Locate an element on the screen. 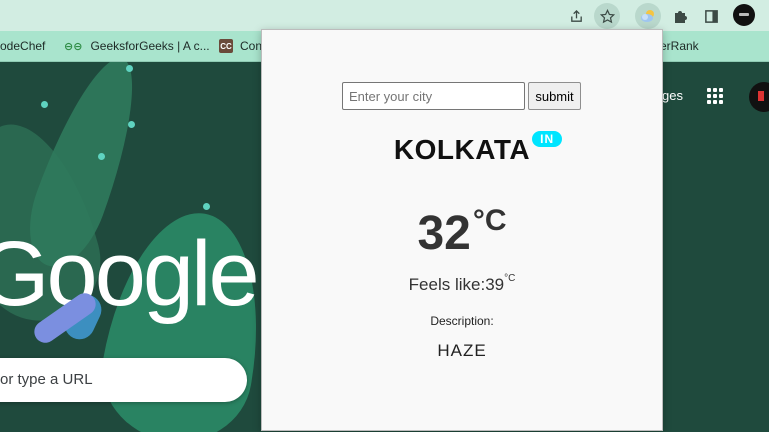 The image size is (769, 432). temperature: 32°C is located at coordinates (462, 232).